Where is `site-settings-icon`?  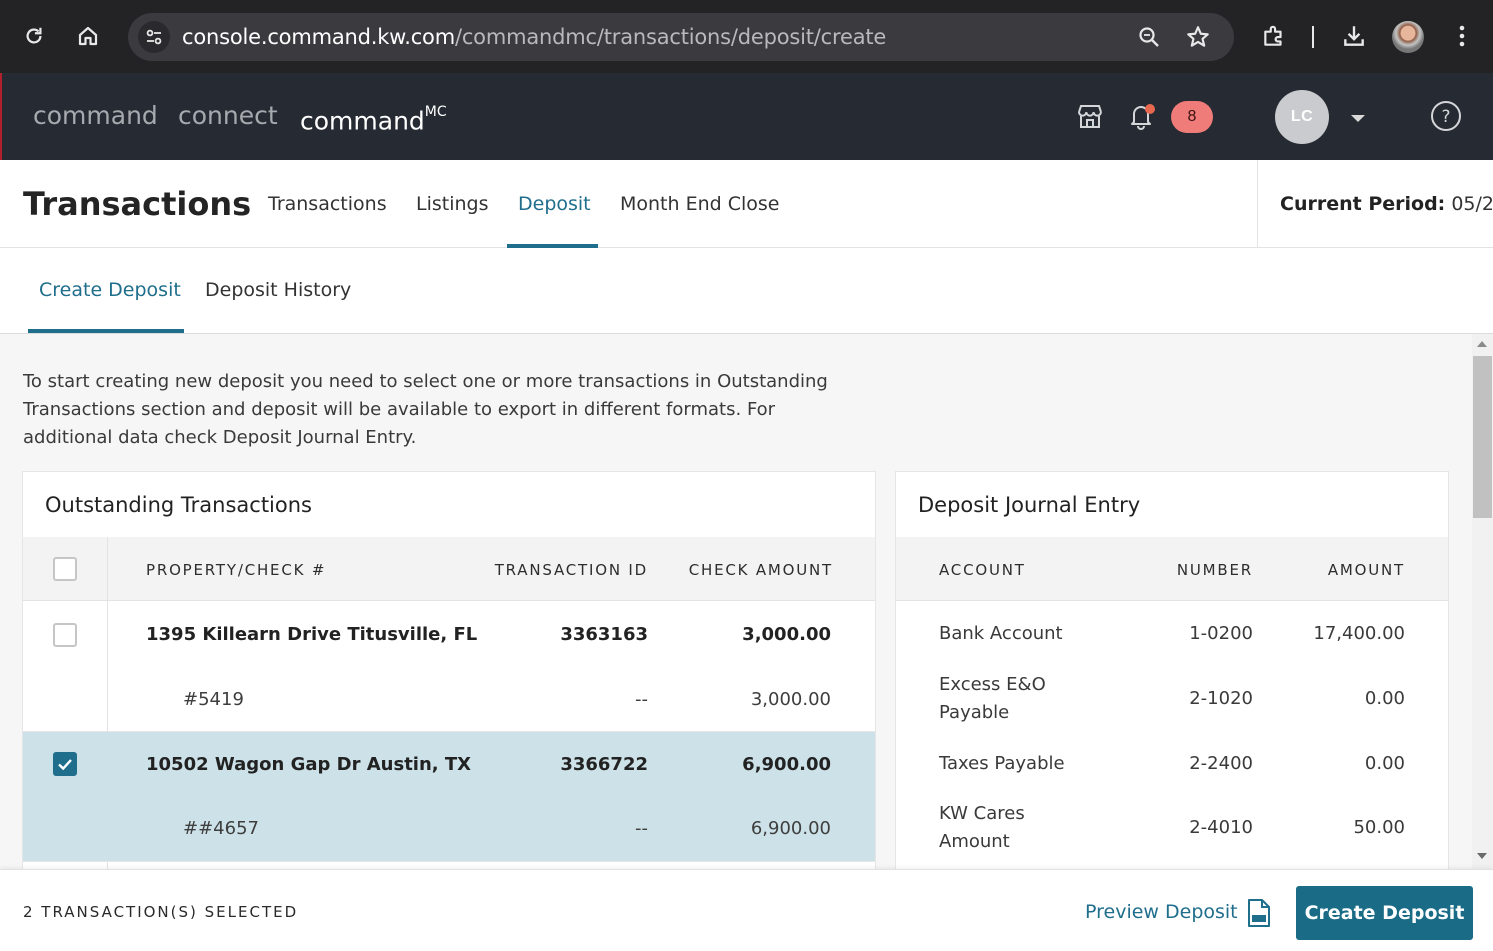 site-settings-icon is located at coordinates (154, 37).